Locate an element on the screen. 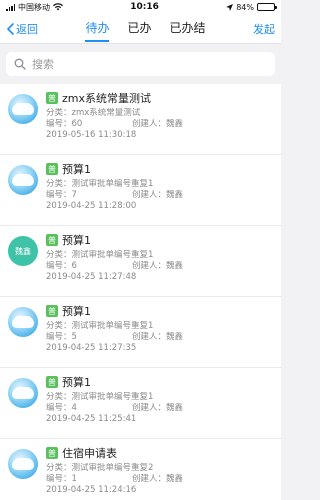  back-button: 返回 is located at coordinates (22, 29).